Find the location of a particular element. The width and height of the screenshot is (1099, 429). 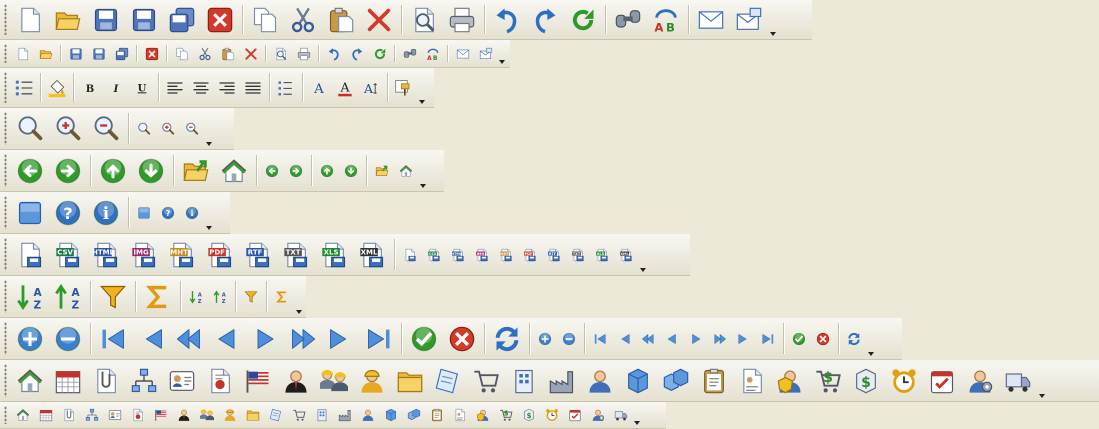

factory-button is located at coordinates (562, 381).